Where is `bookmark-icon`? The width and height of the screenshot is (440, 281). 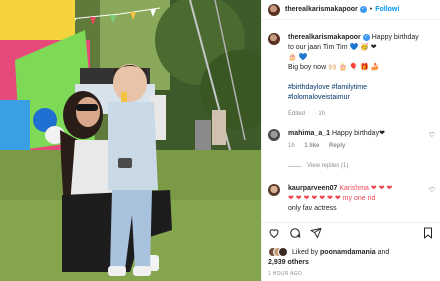 bookmark-icon is located at coordinates (428, 233).